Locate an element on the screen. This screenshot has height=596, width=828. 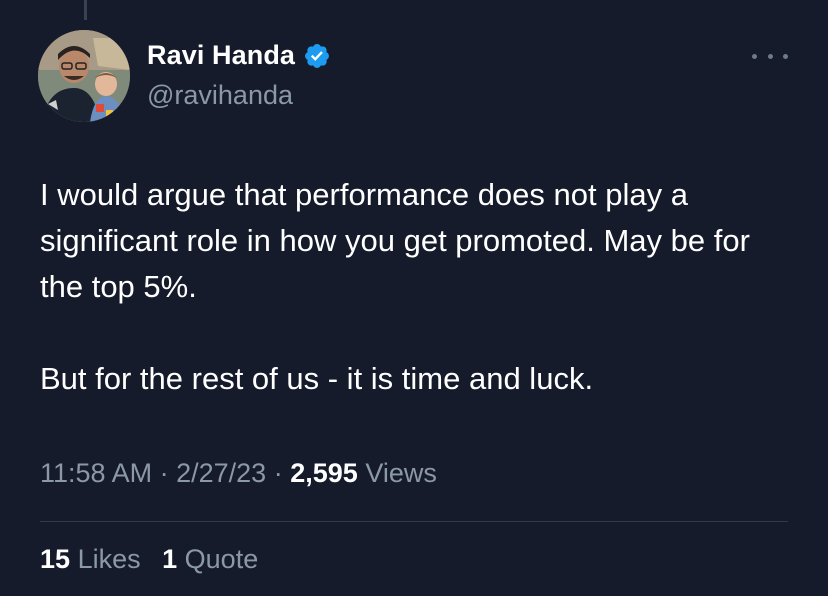
avatar-image is located at coordinates (84, 76).